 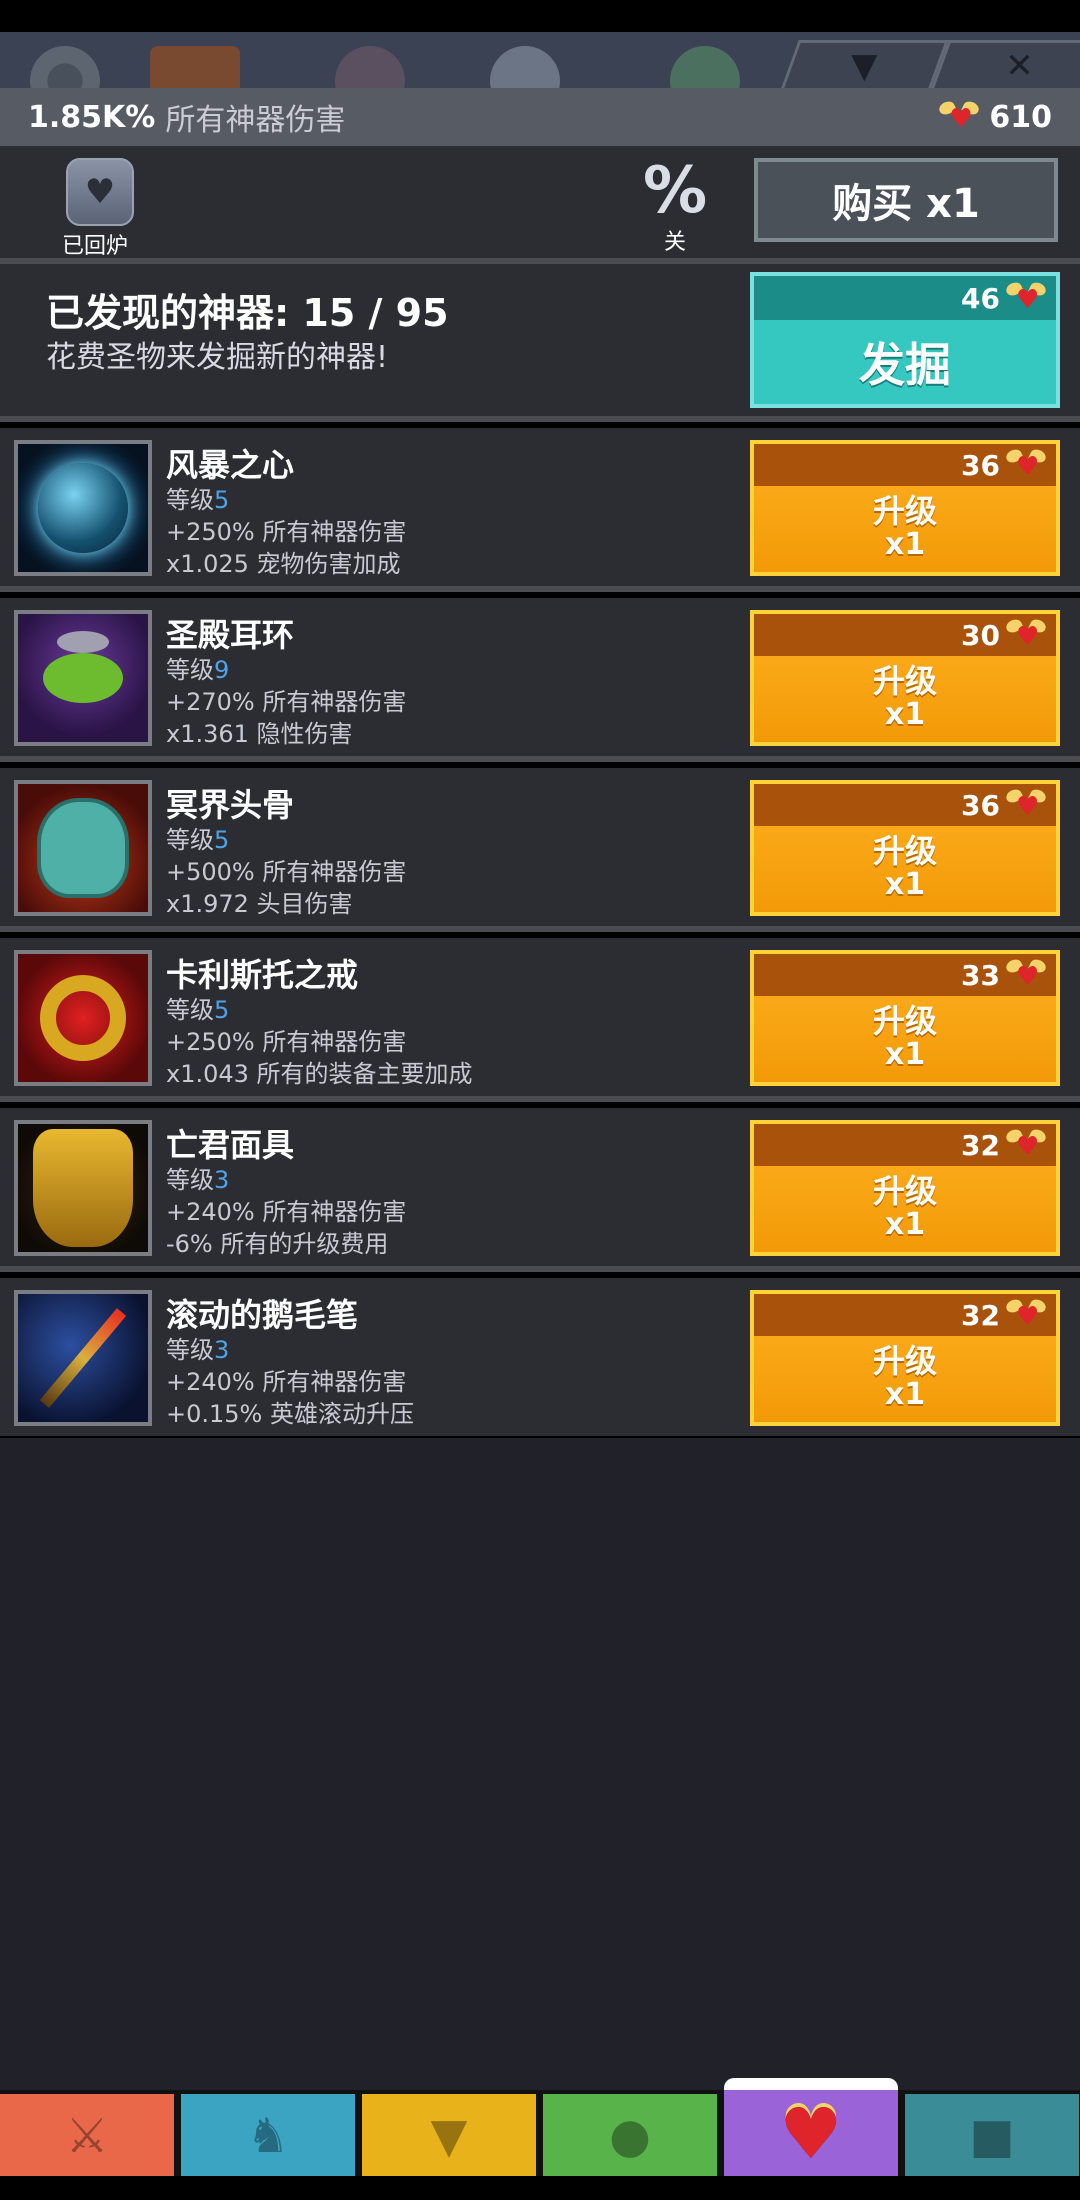 I want to click on callisto-ring-artifact-icon, so click(x=83, y=1018).